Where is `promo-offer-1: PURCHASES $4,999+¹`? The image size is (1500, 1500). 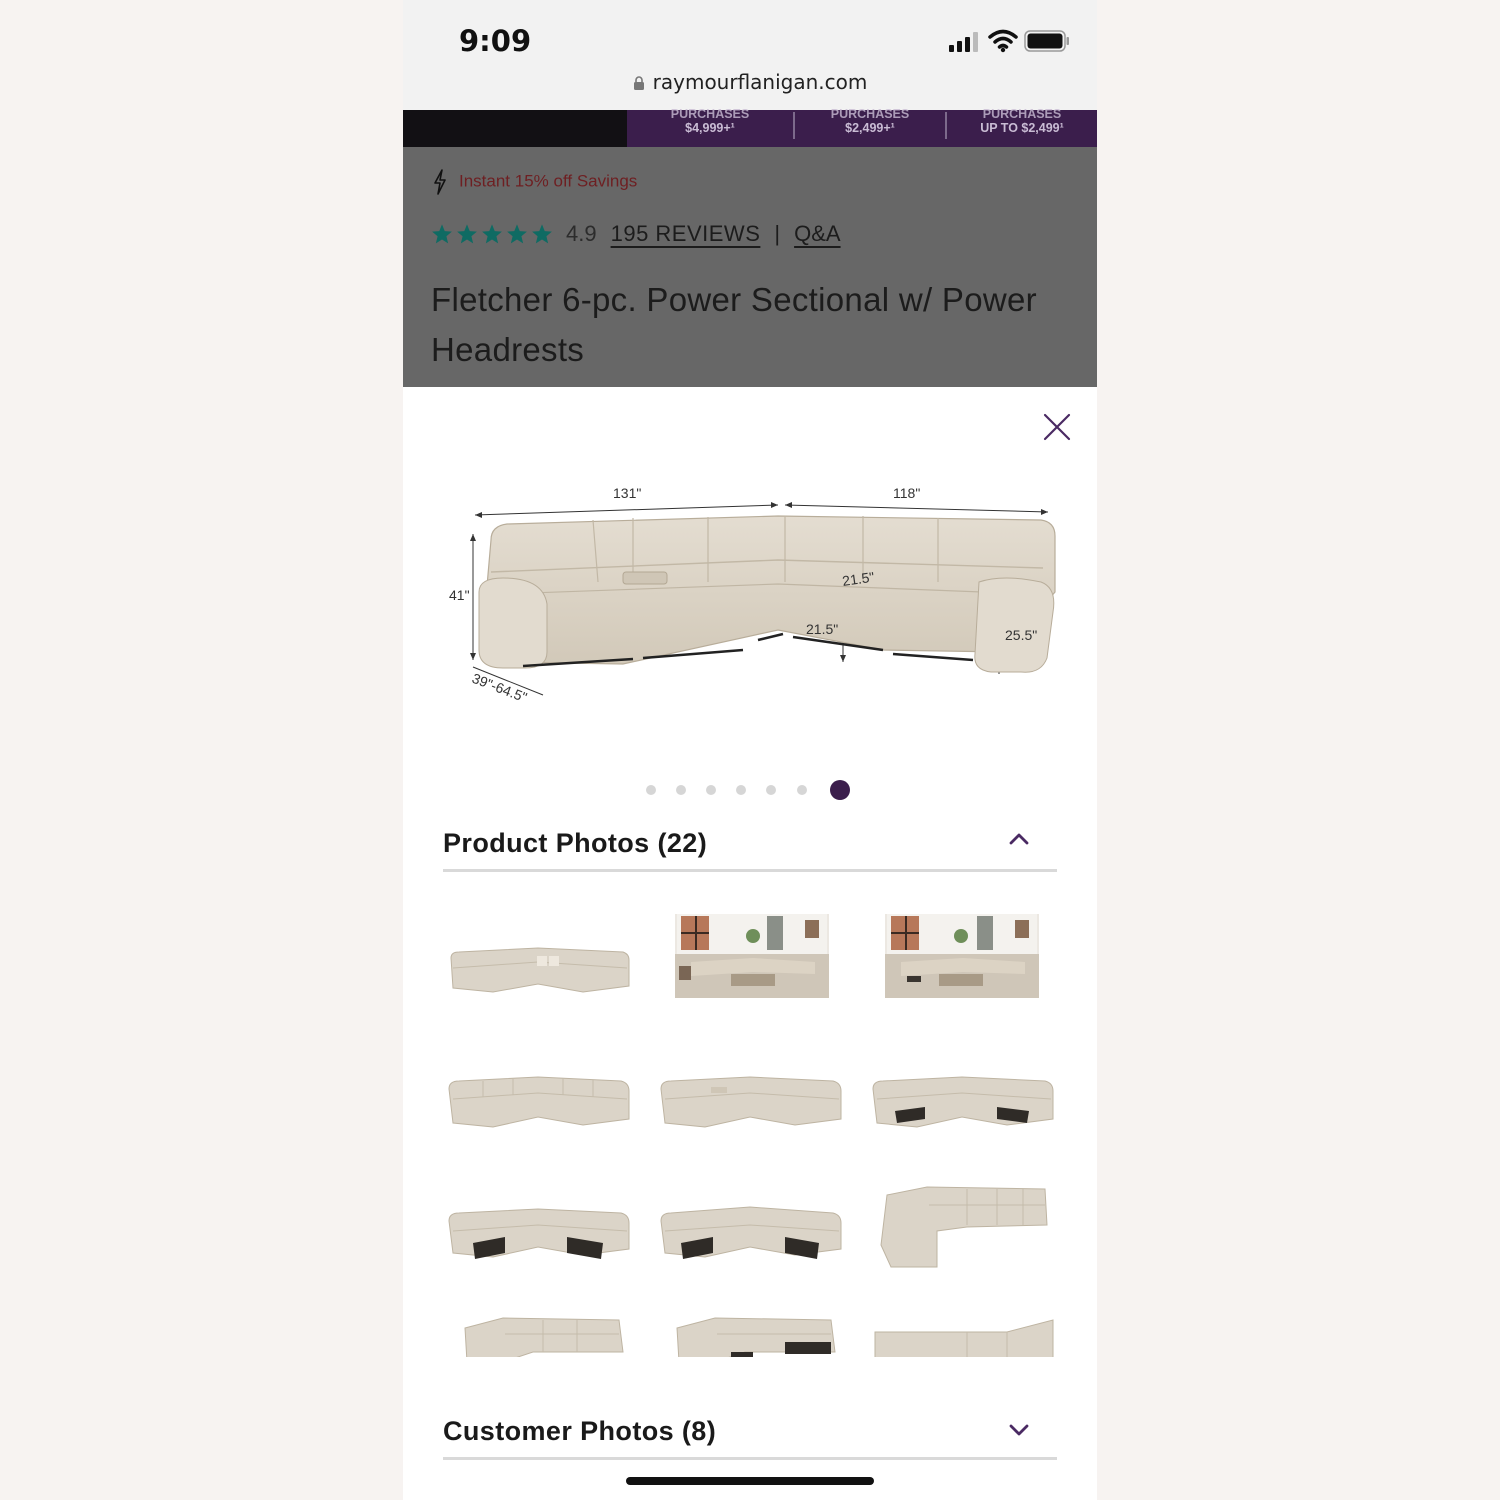 promo-offer-1: PURCHASES $4,999+¹ is located at coordinates (710, 127).